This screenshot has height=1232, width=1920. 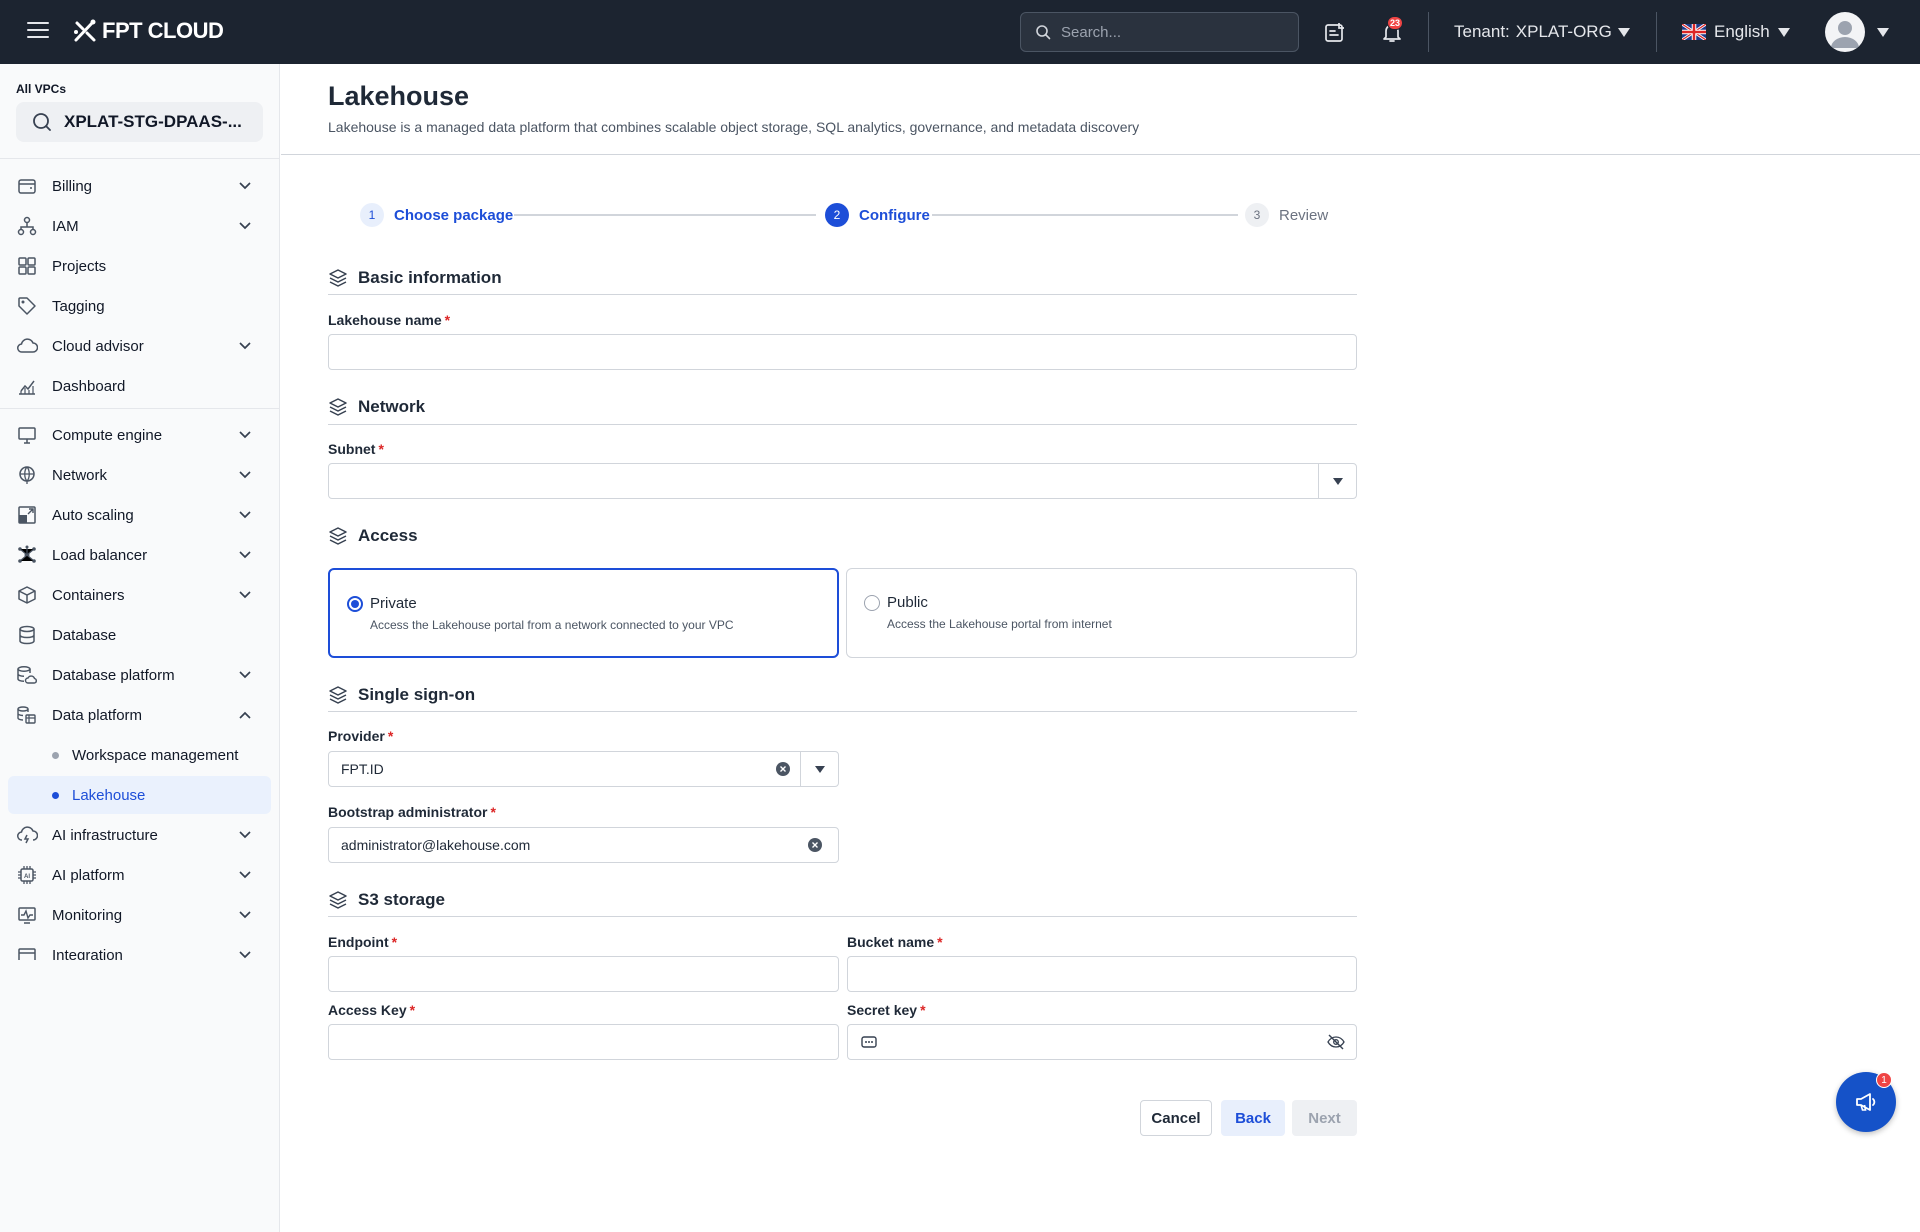 What do you see at coordinates (140, 715) in the screenshot?
I see `sidebar-item-data-platform: Data platform` at bounding box center [140, 715].